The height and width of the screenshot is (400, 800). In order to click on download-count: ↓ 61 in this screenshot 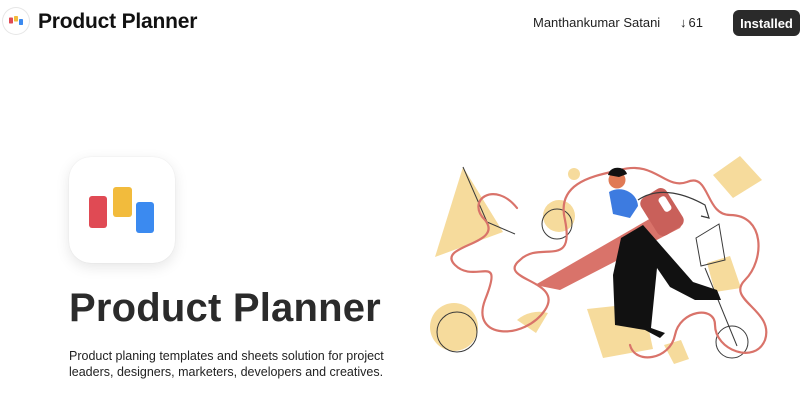, I will do `click(691, 22)`.